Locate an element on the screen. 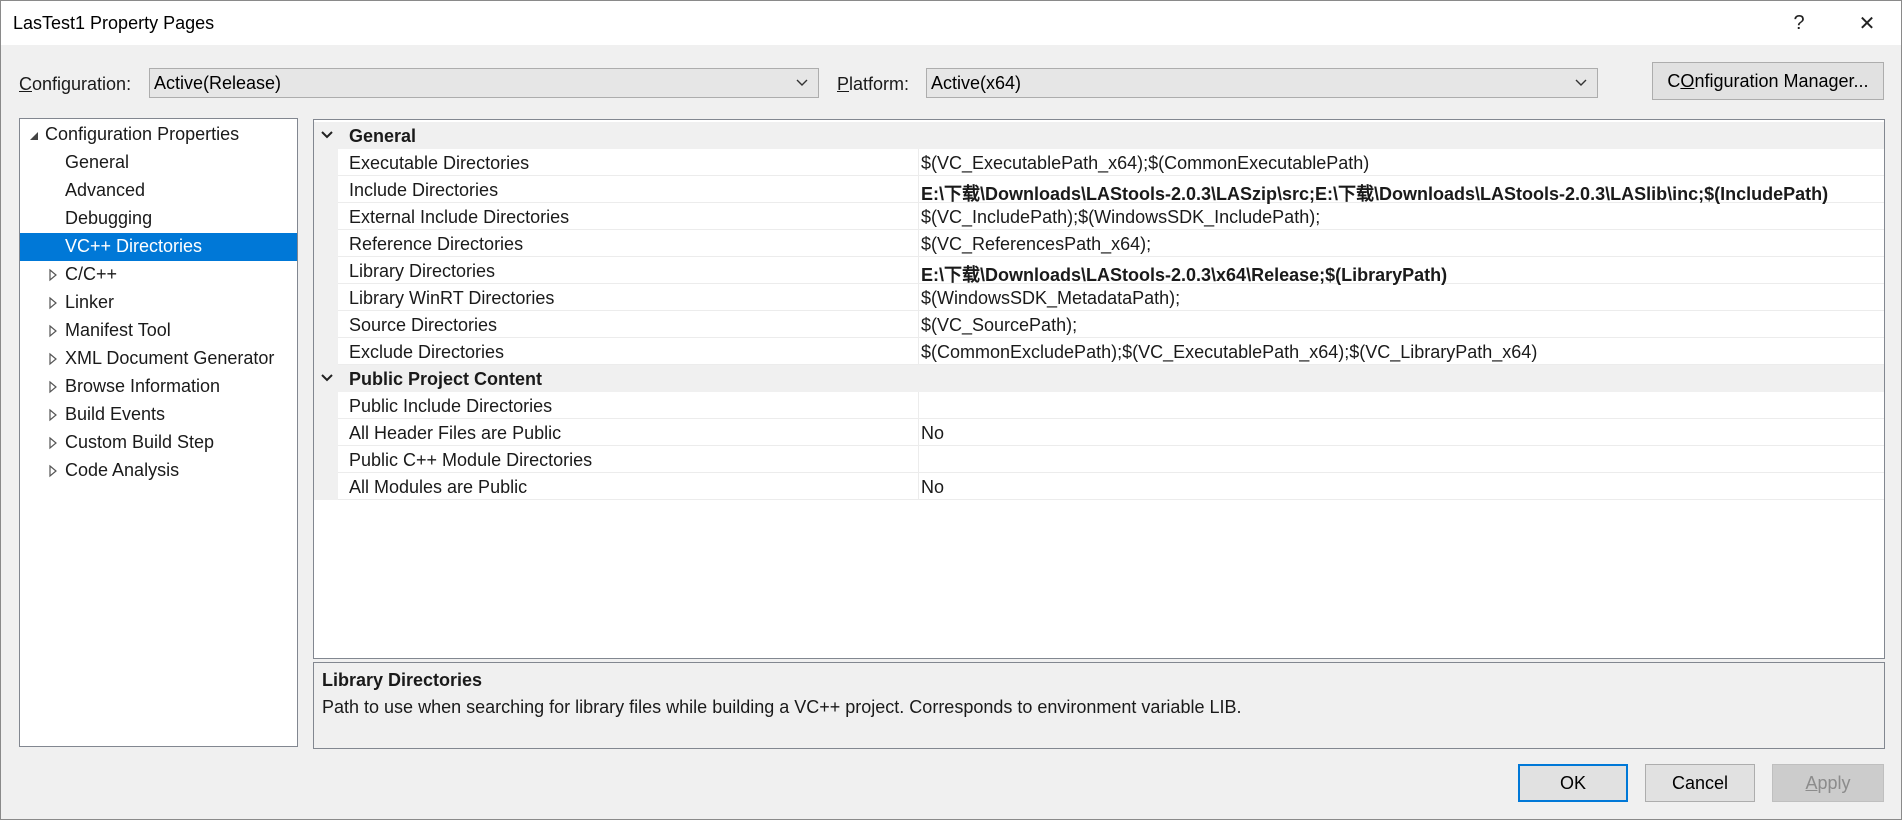  tree-item-code-analysis: Code Analysis is located at coordinates (158, 471).